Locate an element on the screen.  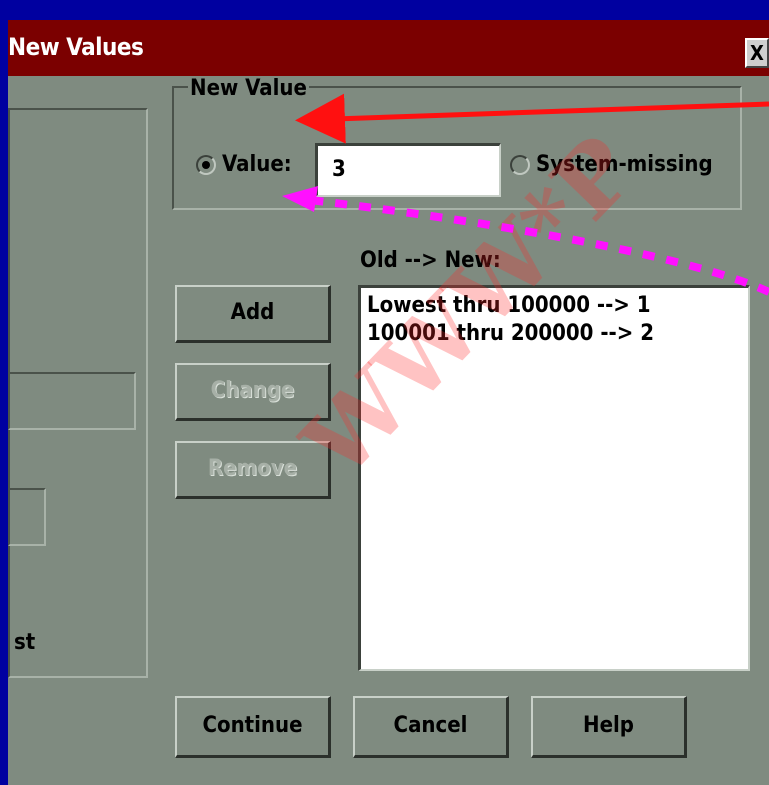
close-button: X is located at coordinates (757, 53).